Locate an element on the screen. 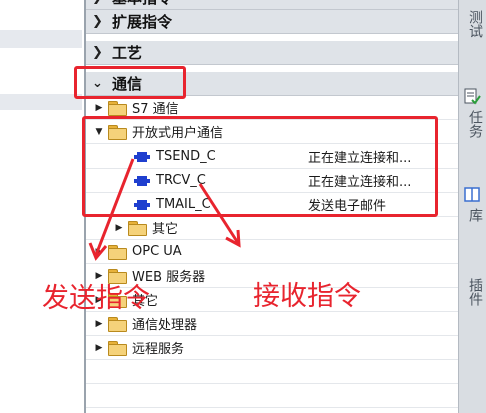 The height and width of the screenshot is (413, 486). library-icon is located at coordinates (472, 194).